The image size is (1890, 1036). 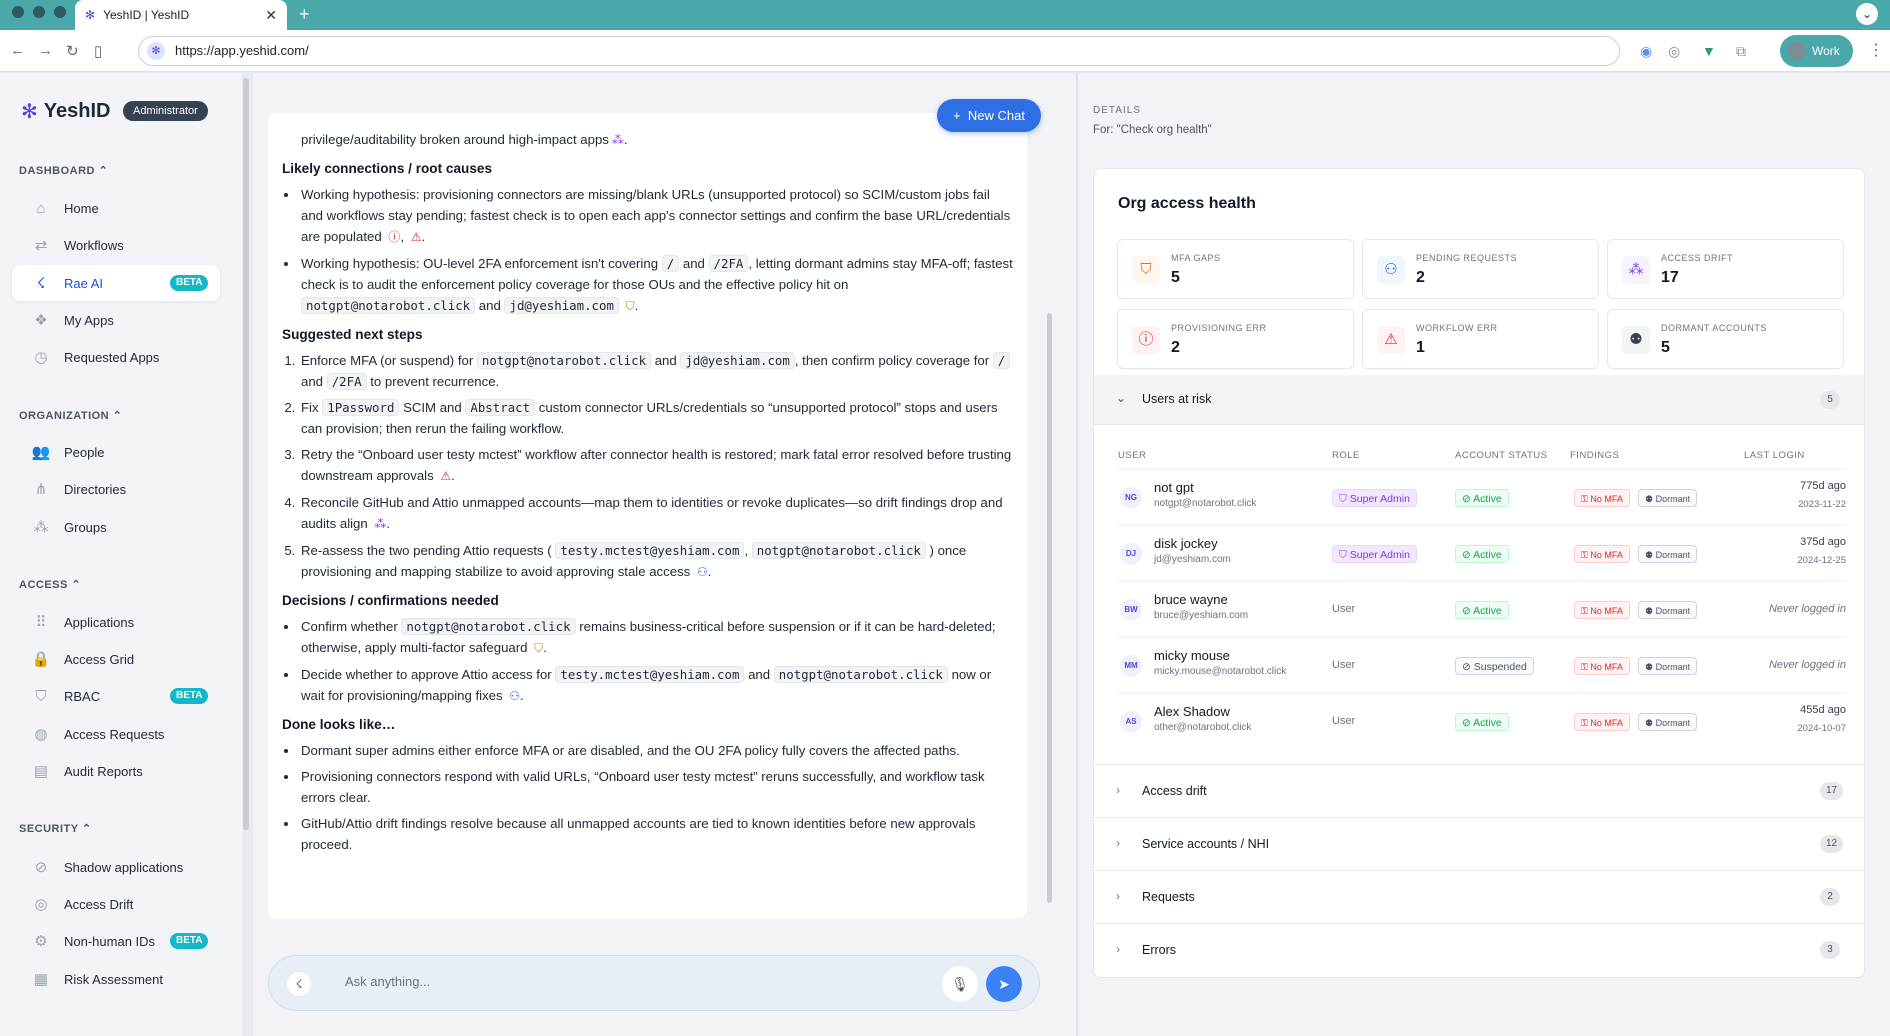 I want to click on home-icon: ⌂, so click(x=41, y=208).